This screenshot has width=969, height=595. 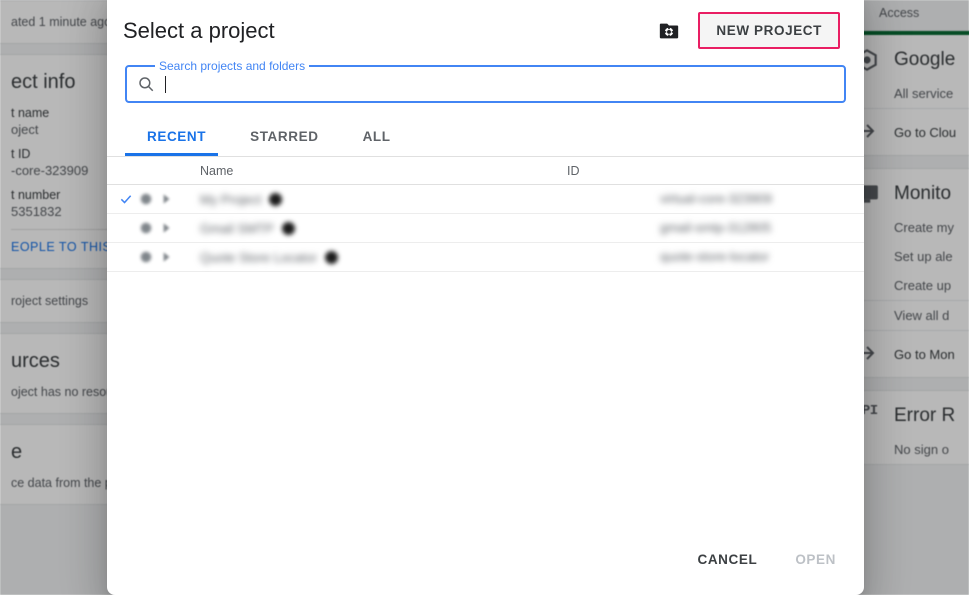 I want to click on new-project-button: NEW PROJECT, so click(x=769, y=30).